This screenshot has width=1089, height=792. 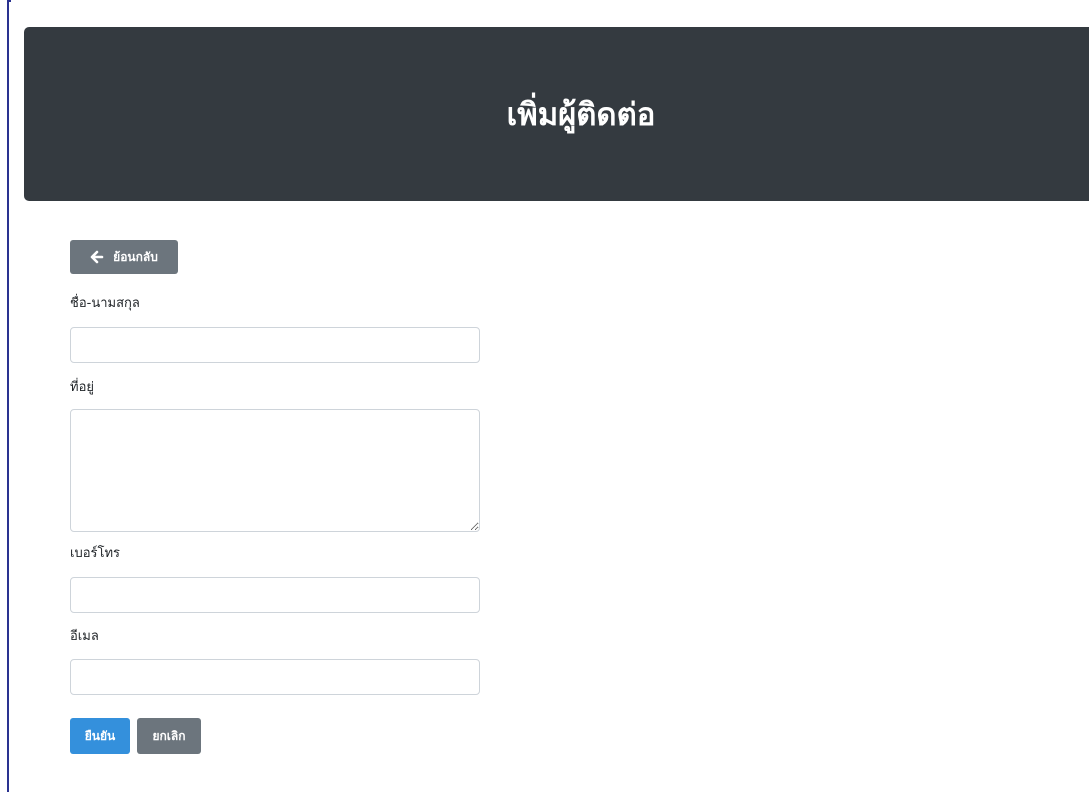 What do you see at coordinates (275, 595) in the screenshot?
I see `phone-input` at bounding box center [275, 595].